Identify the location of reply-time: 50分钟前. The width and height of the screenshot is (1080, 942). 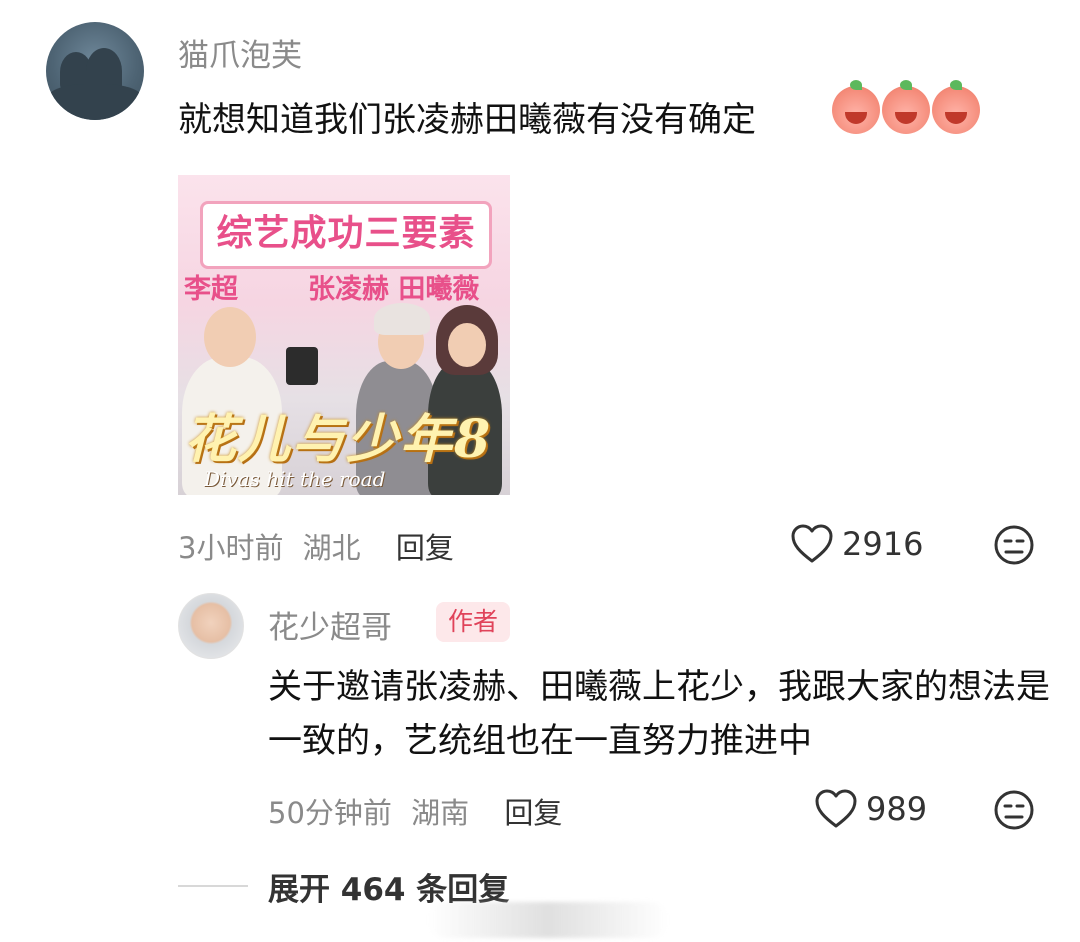
(330, 813).